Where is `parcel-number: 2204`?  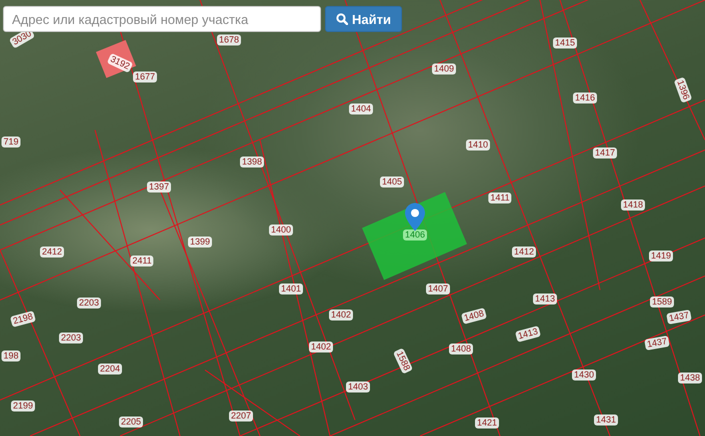
parcel-number: 2204 is located at coordinates (110, 369).